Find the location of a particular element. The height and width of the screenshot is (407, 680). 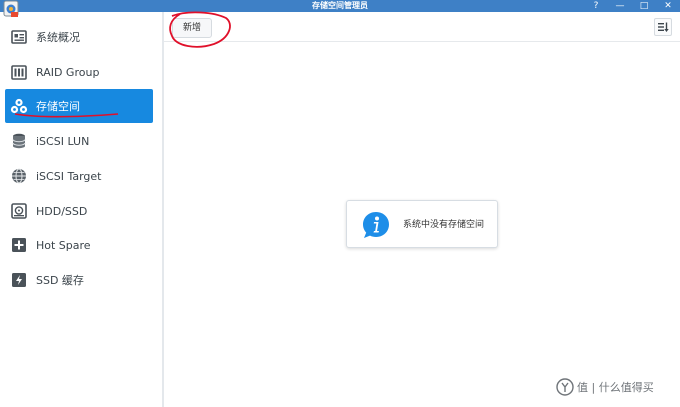

maximize-button: □ is located at coordinates (644, 6).